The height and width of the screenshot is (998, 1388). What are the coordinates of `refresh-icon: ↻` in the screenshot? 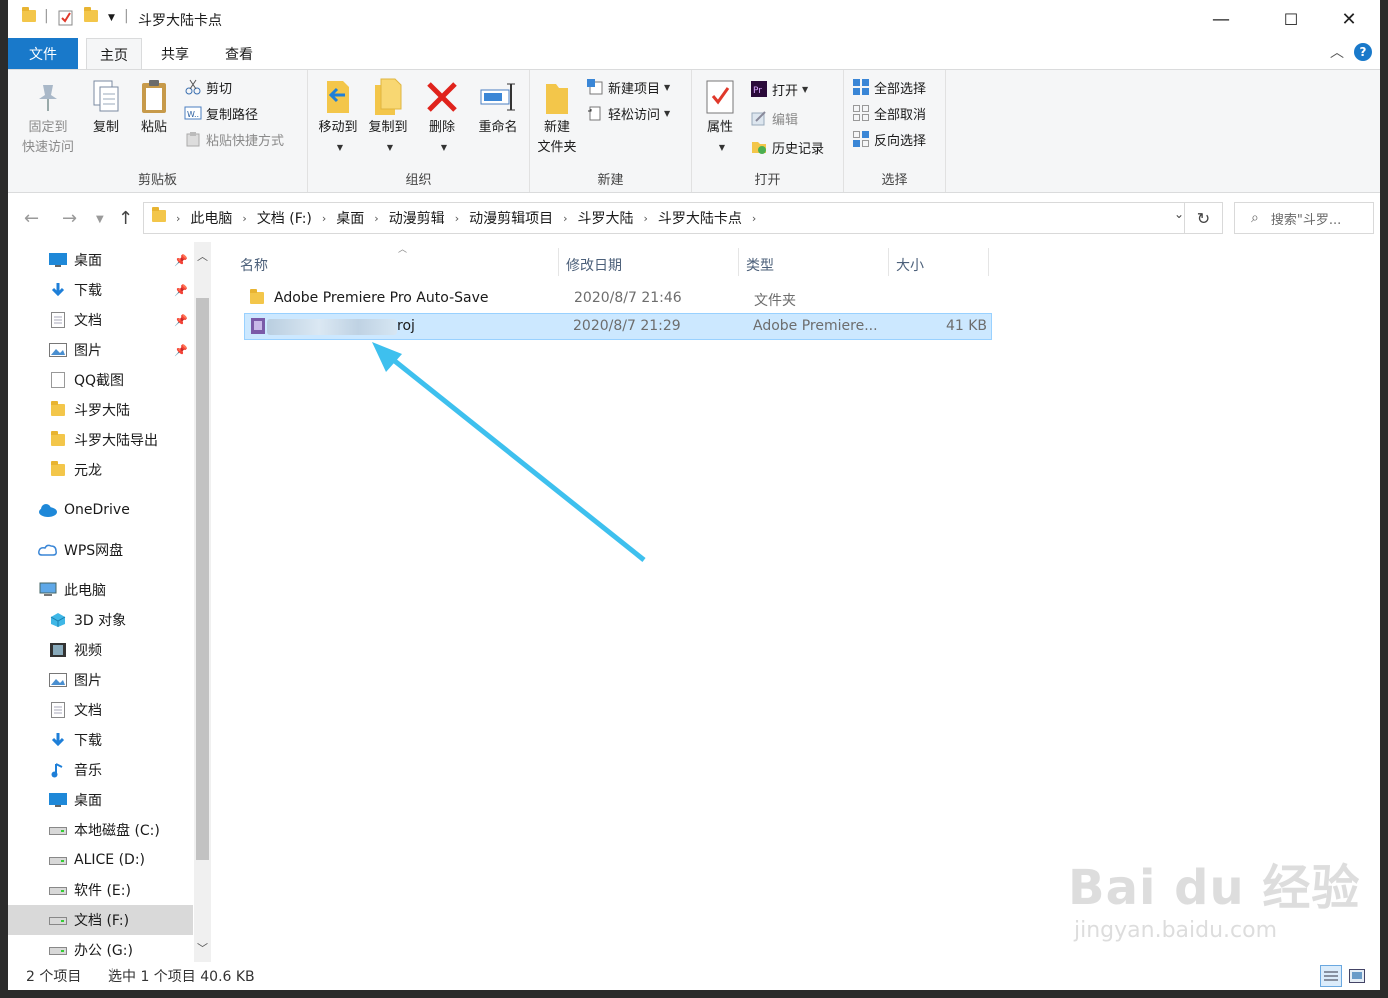 It's located at (1203, 218).